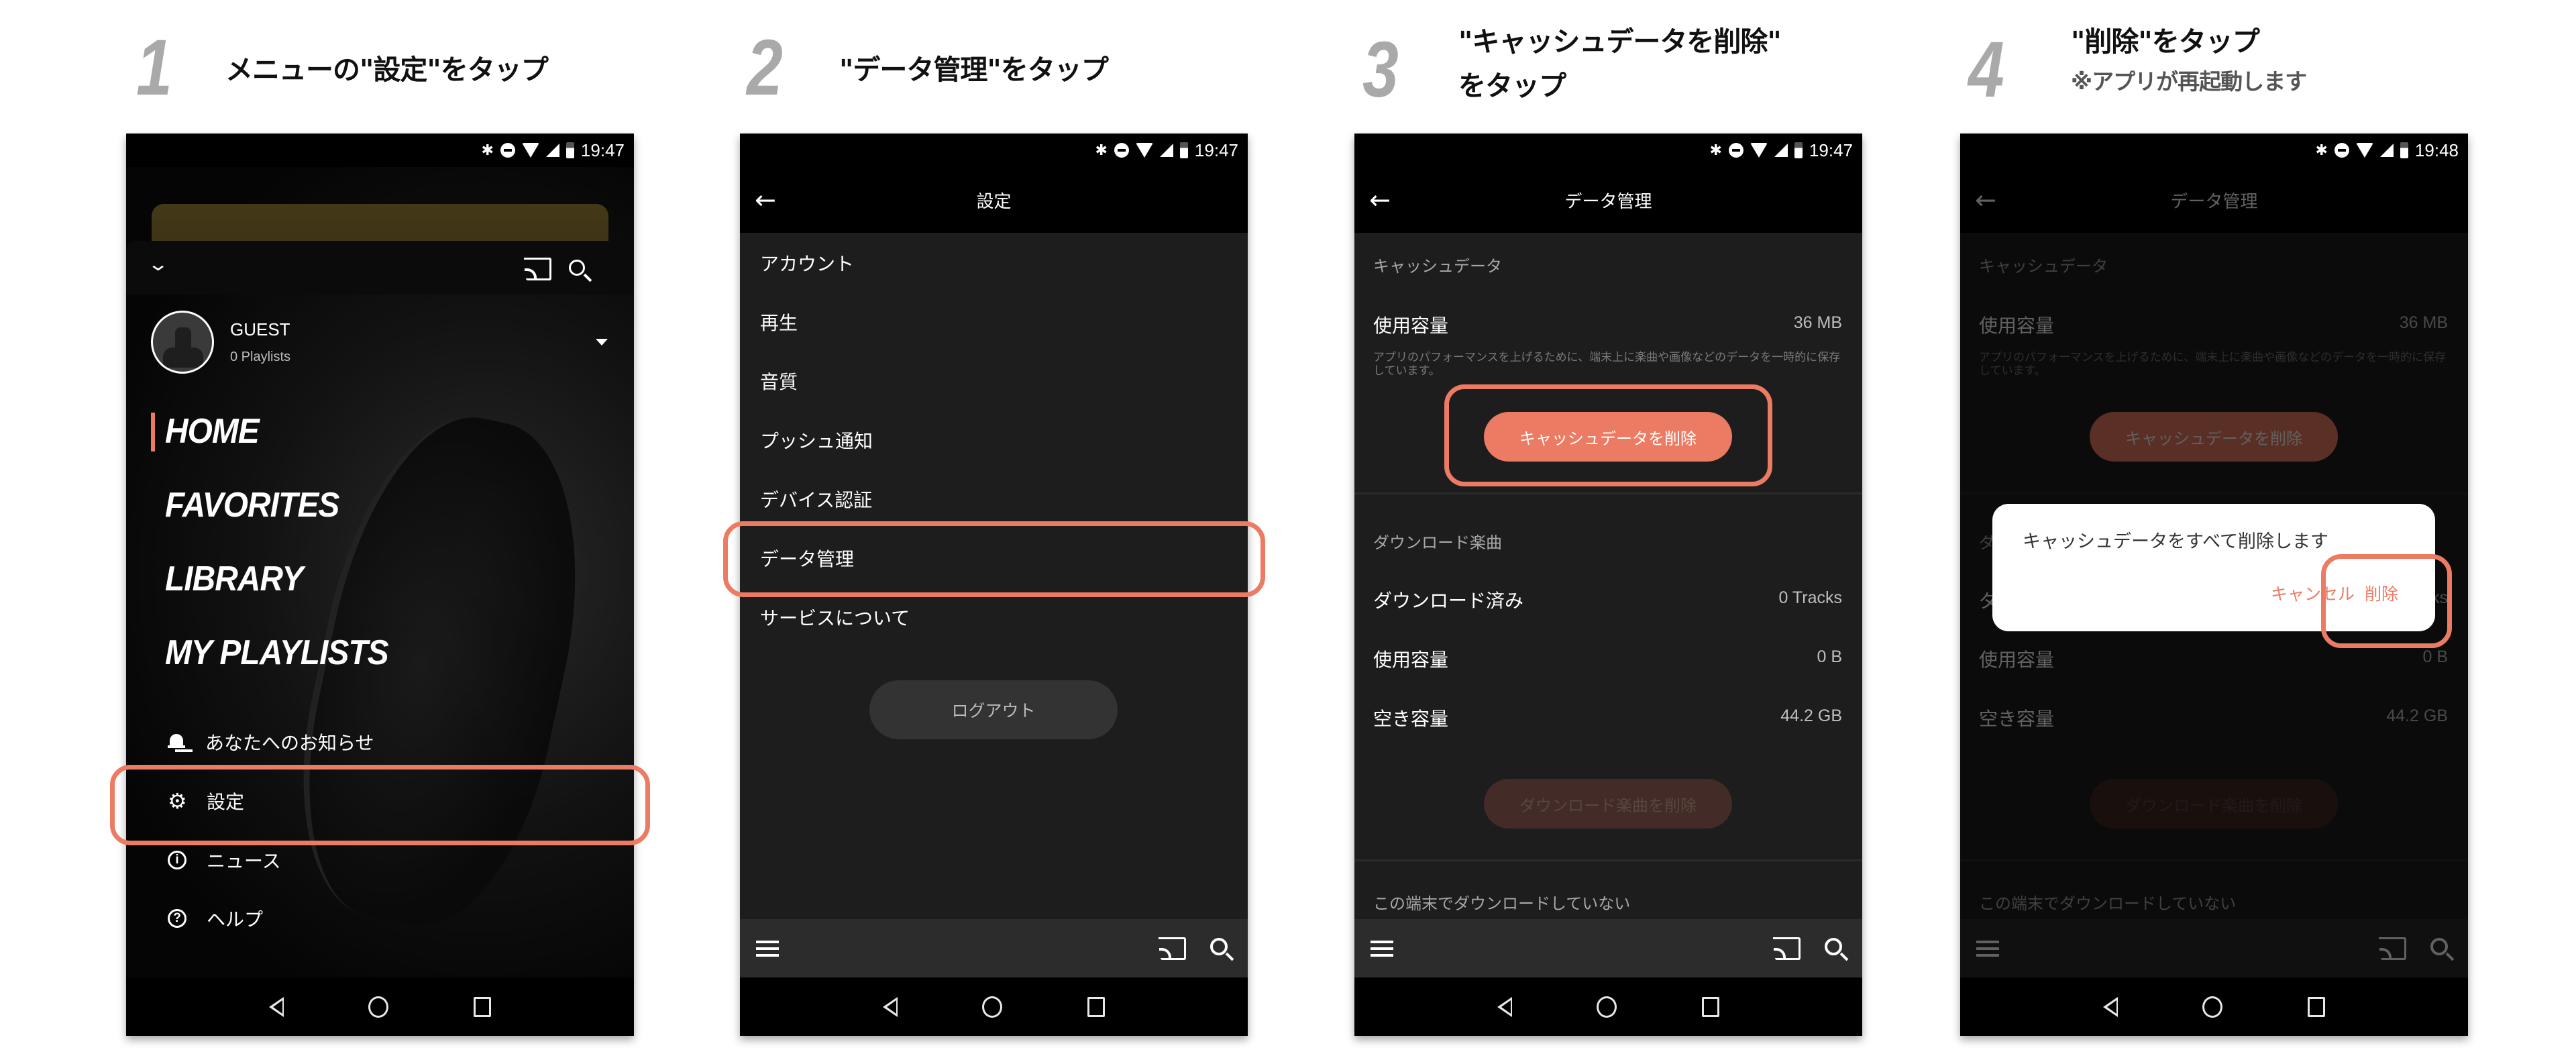 The image size is (2576, 1060). I want to click on dnd-icon, so click(507, 150).